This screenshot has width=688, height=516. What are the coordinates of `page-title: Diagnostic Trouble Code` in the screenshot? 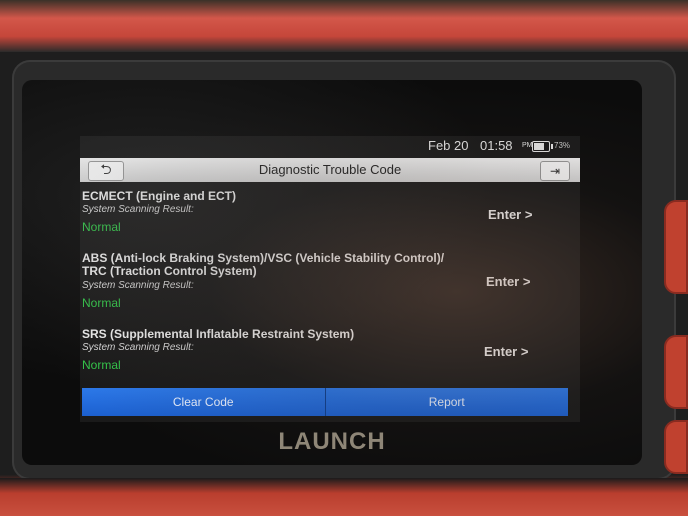 It's located at (330, 169).